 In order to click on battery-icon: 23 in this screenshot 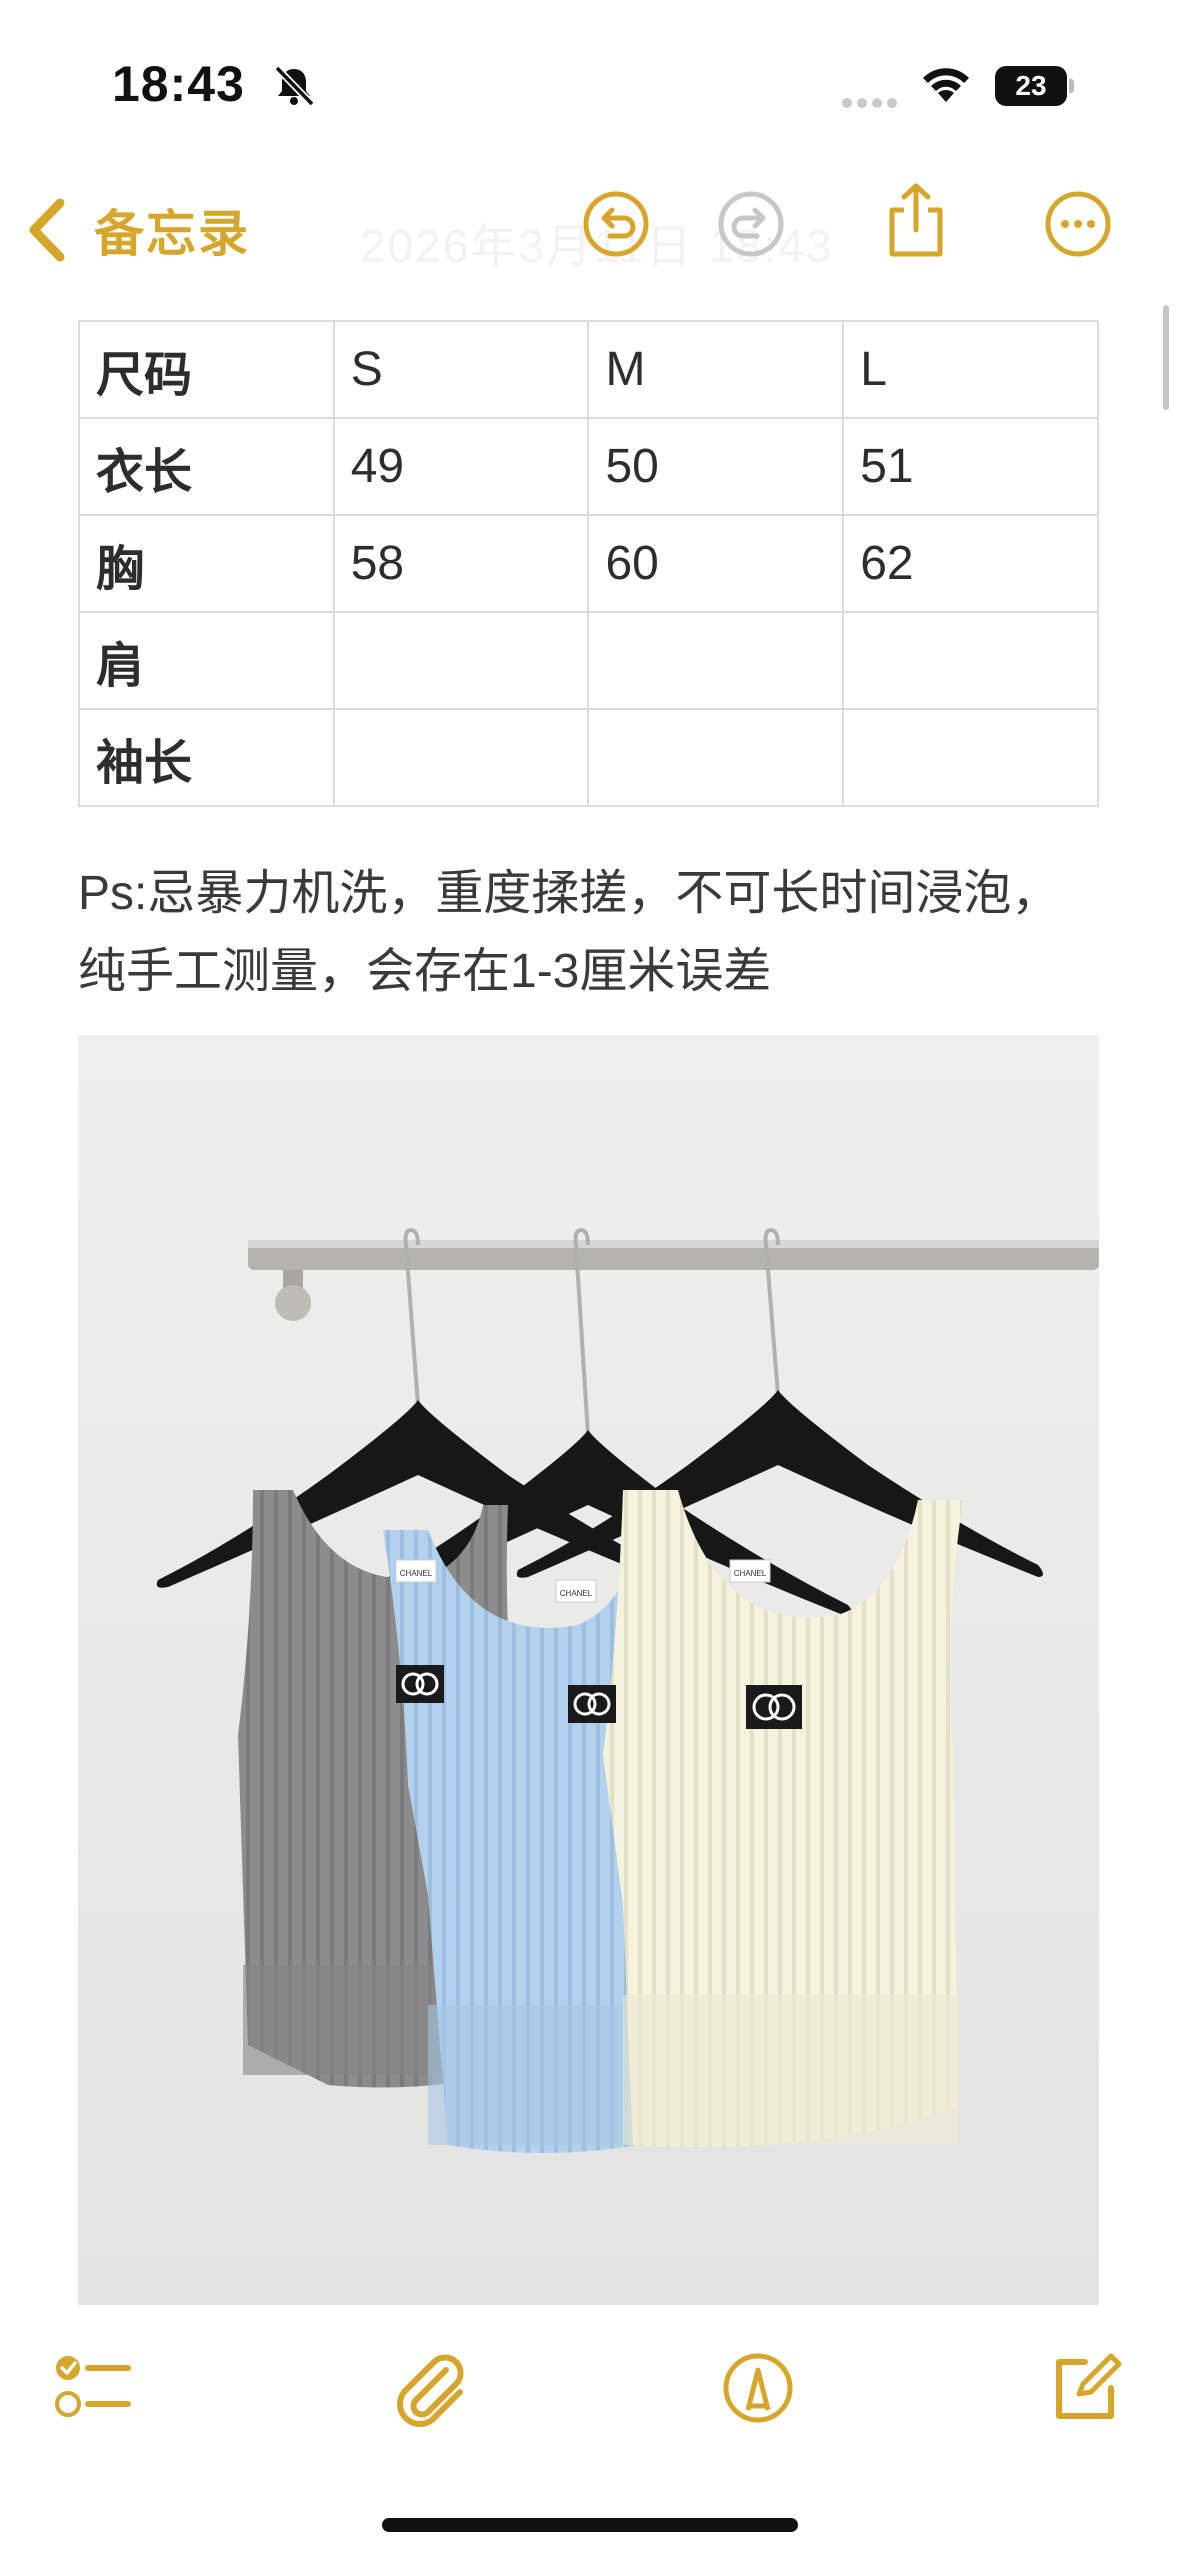, I will do `click(1035, 86)`.